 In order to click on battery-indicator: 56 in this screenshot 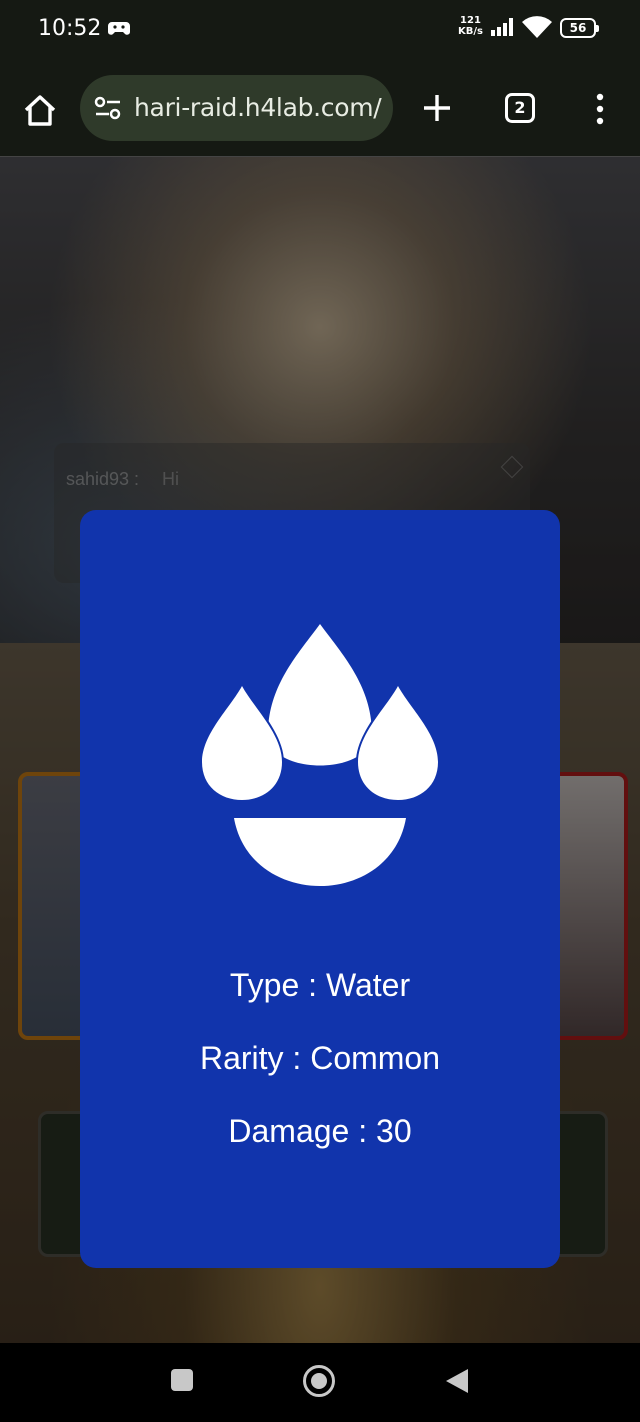, I will do `click(579, 28)`.